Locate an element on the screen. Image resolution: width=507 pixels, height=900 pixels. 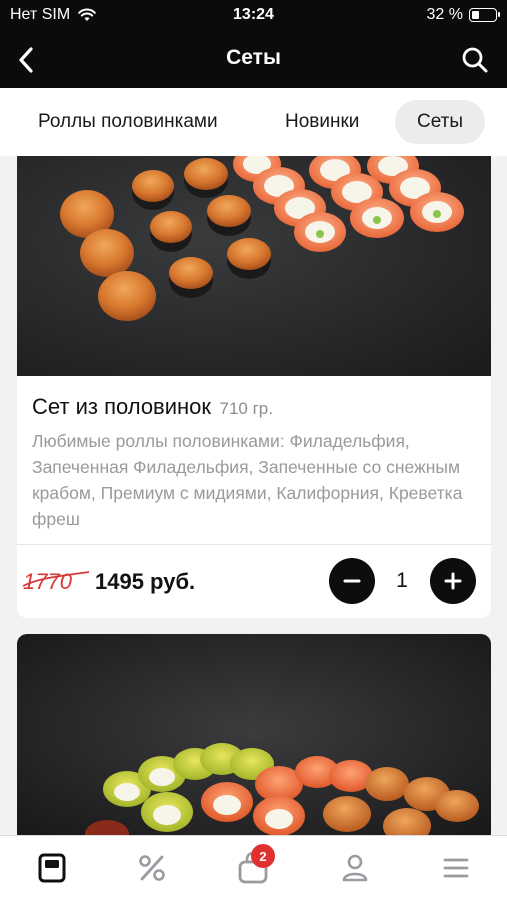
bottom-tab-bar: 2 is located at coordinates (253, 867).